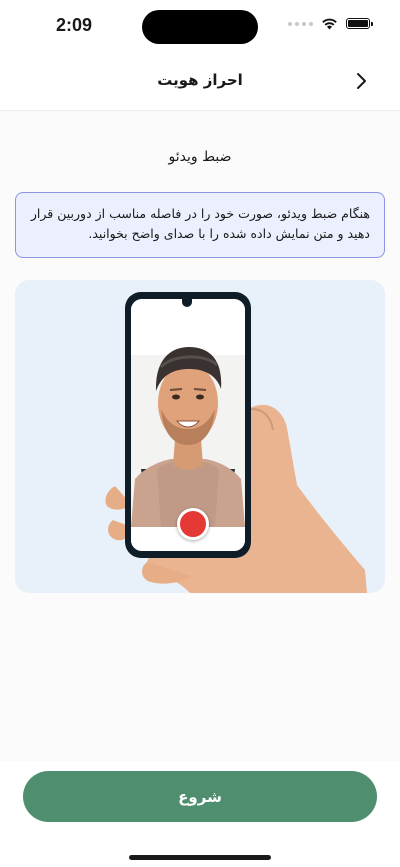 The image size is (400, 867). I want to click on status-bar: 2:09, so click(200, 27).